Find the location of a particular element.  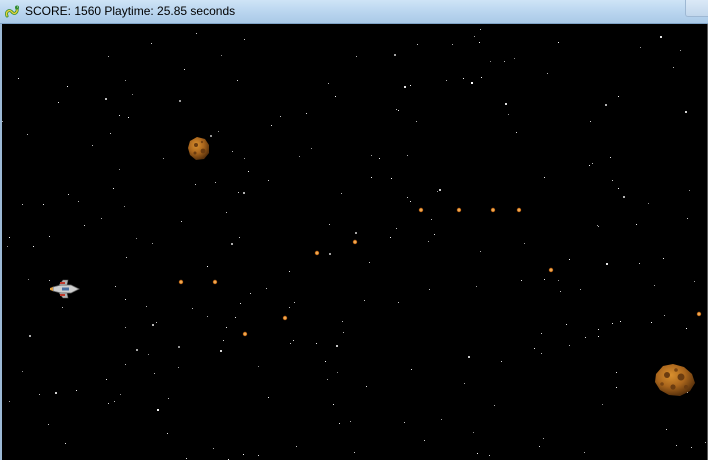

title-bar: SCORE: 1560 Playtime: 25.85 seconds is located at coordinates (354, 12).